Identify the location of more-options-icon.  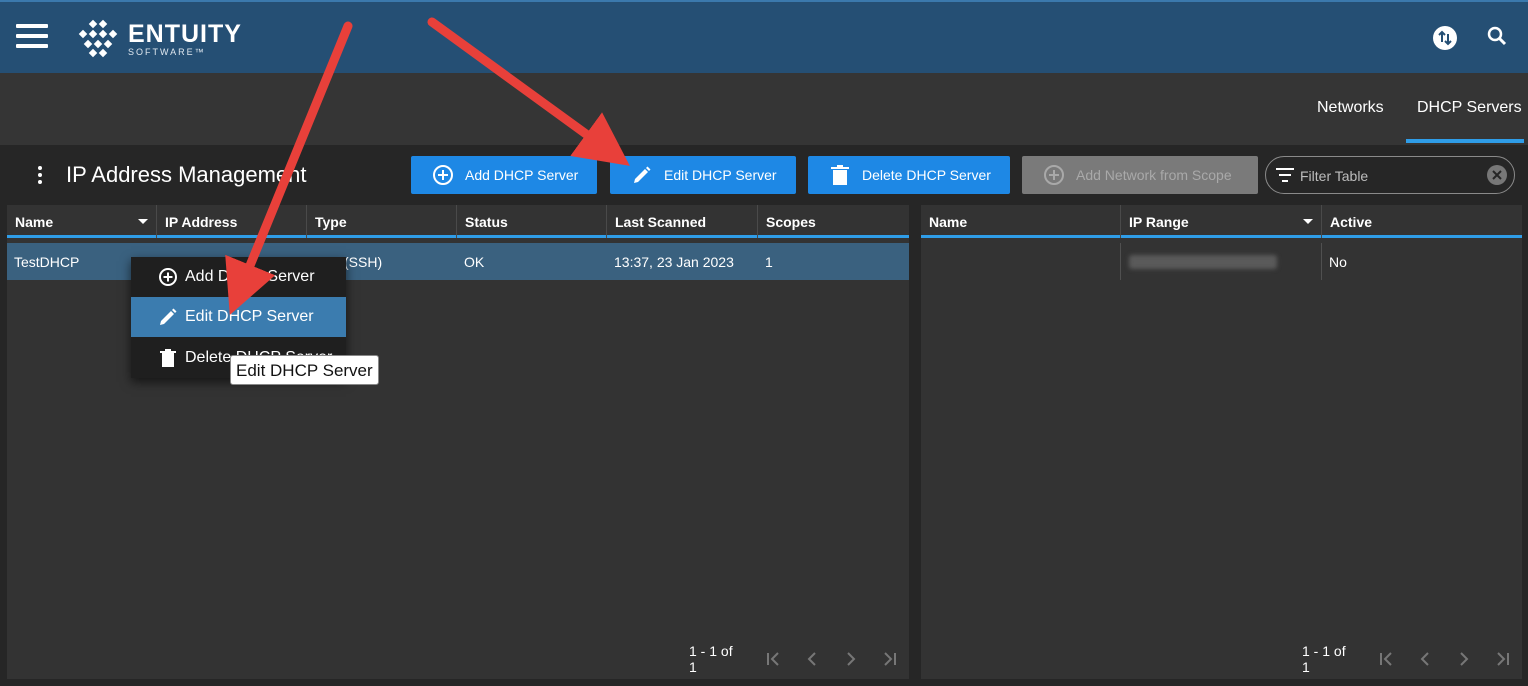
(40, 176).